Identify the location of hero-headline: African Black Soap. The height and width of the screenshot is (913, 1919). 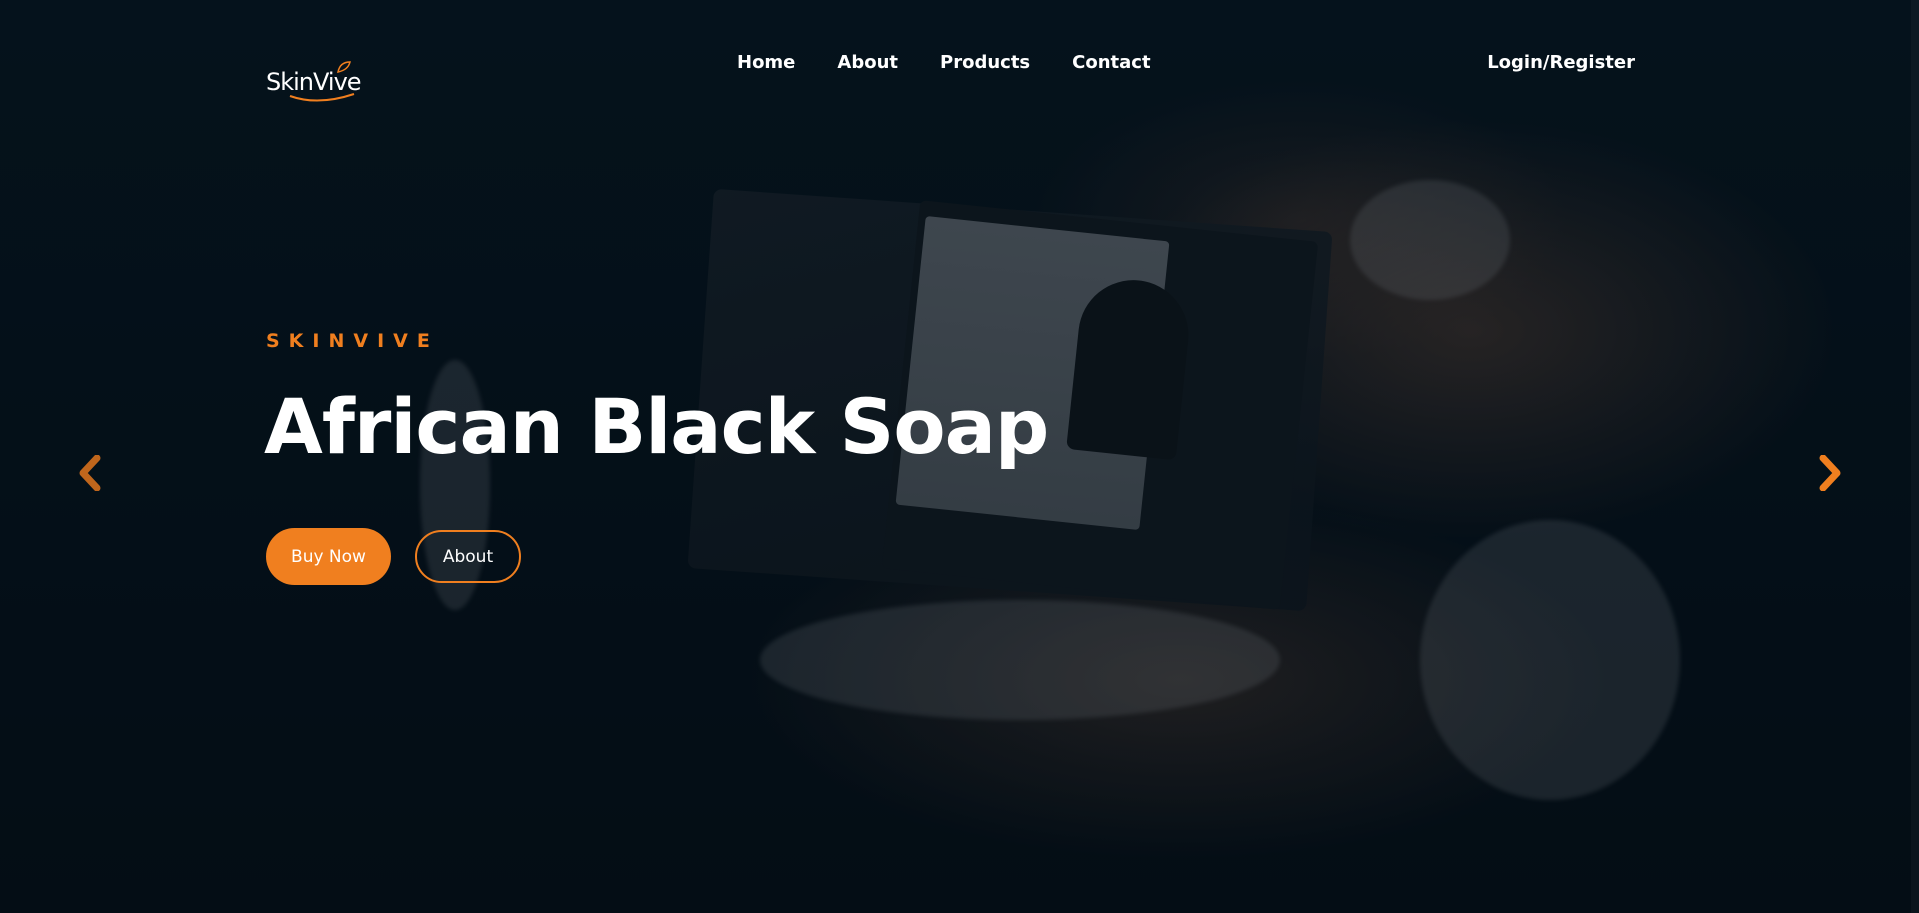
(656, 426).